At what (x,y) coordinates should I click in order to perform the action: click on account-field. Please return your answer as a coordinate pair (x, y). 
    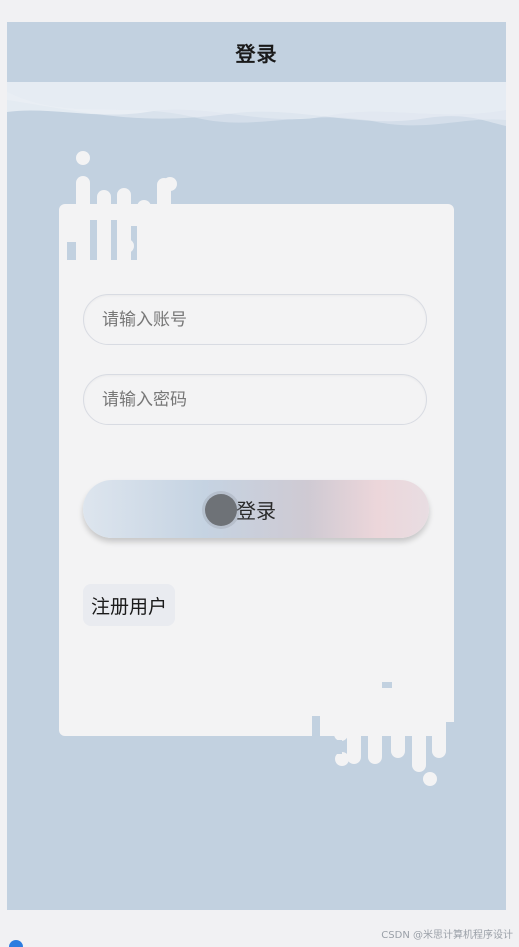
    Looking at the image, I should click on (255, 319).